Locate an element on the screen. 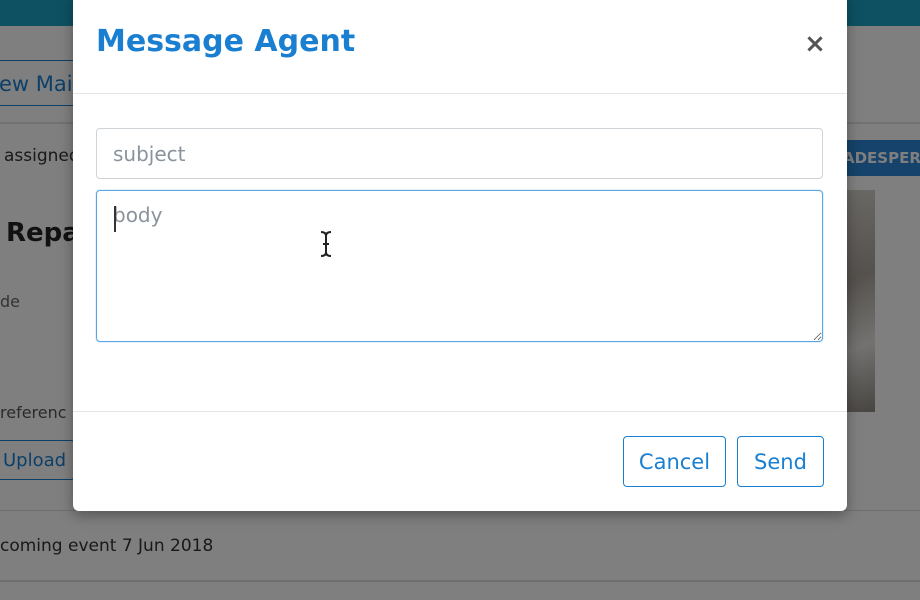 The height and width of the screenshot is (600, 920). dialog-header: Message Agent × is located at coordinates (460, 47).